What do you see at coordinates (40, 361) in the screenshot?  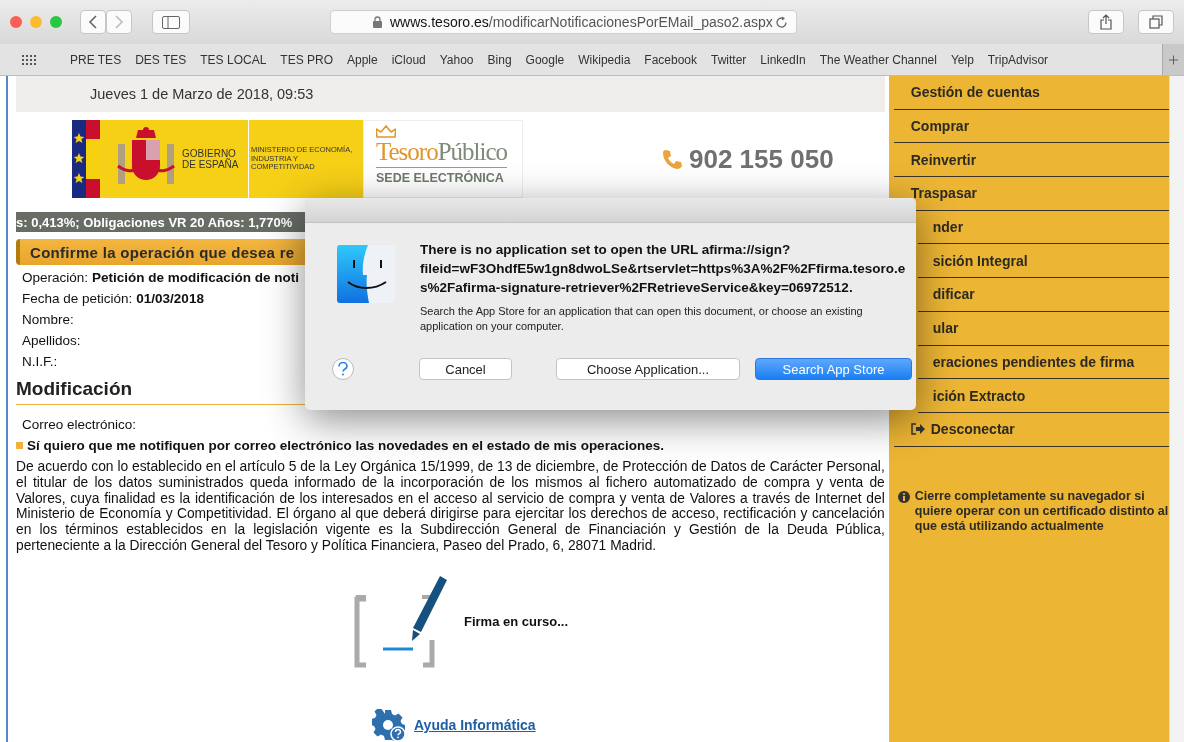 I see `field-label: N.I.F.:` at bounding box center [40, 361].